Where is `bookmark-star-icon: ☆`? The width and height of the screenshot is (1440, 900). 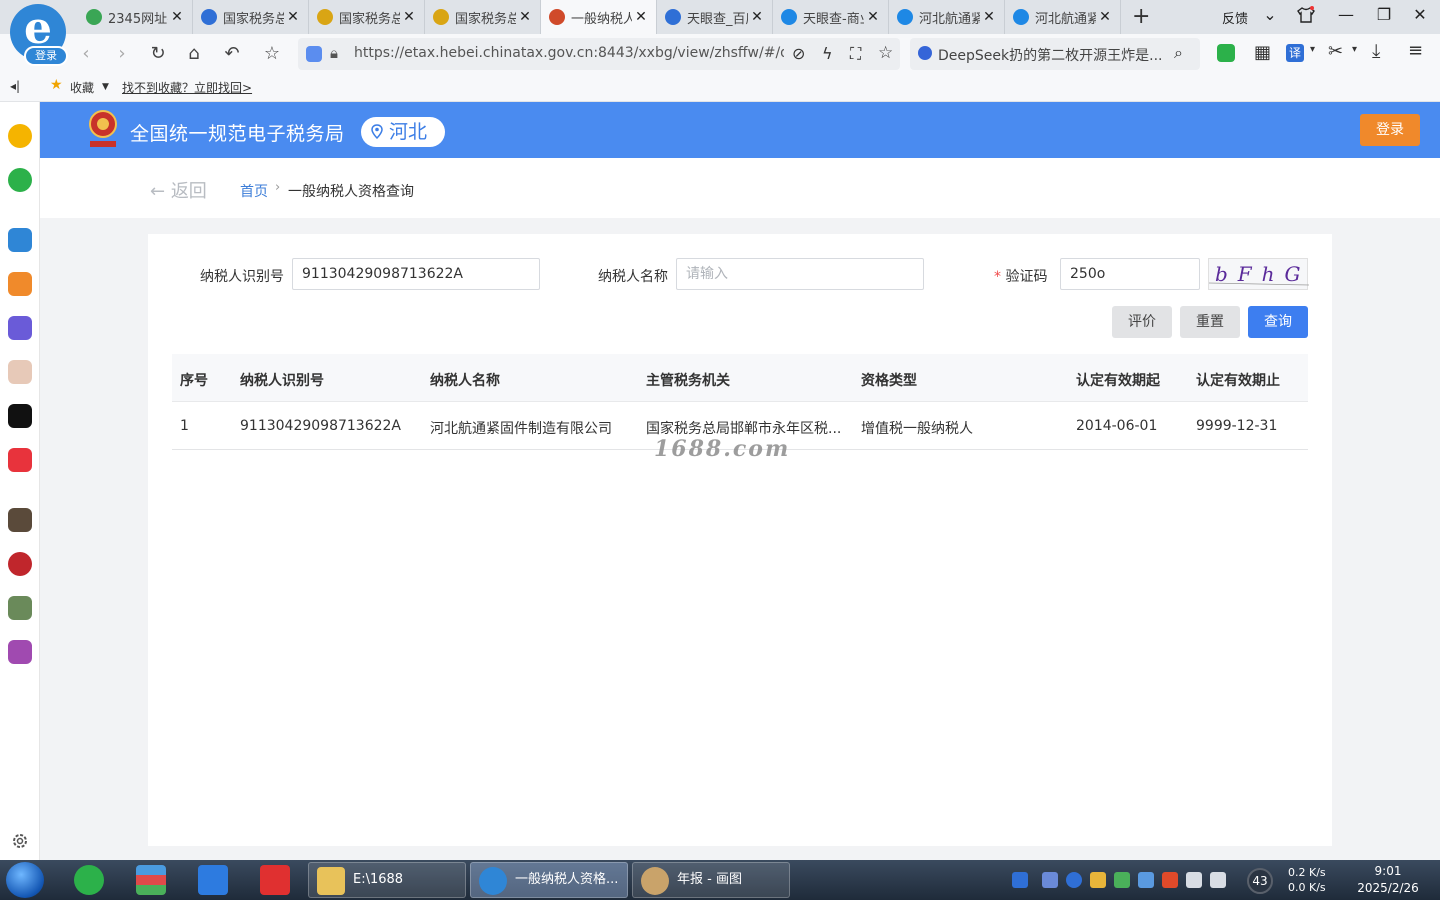
bookmark-star-icon: ☆ is located at coordinates (885, 53).